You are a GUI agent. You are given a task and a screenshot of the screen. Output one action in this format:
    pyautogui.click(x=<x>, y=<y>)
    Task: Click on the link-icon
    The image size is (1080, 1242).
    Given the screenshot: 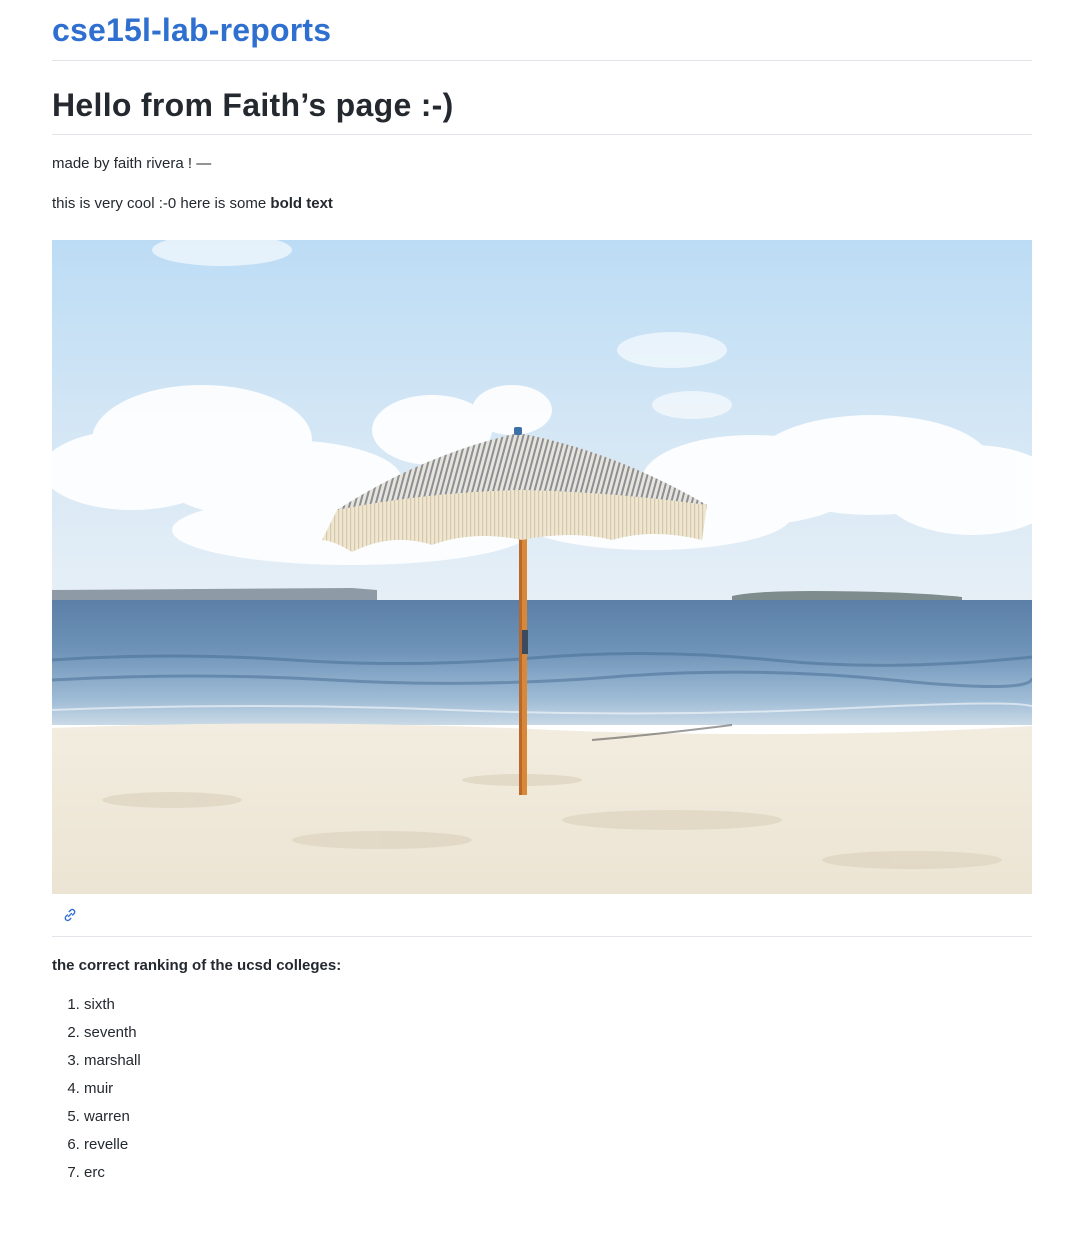 What is the action you would take?
    pyautogui.click(x=70, y=915)
    